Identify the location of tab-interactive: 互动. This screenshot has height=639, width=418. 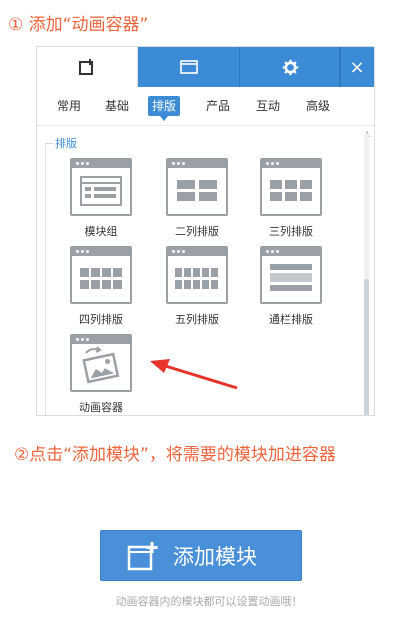
(268, 106).